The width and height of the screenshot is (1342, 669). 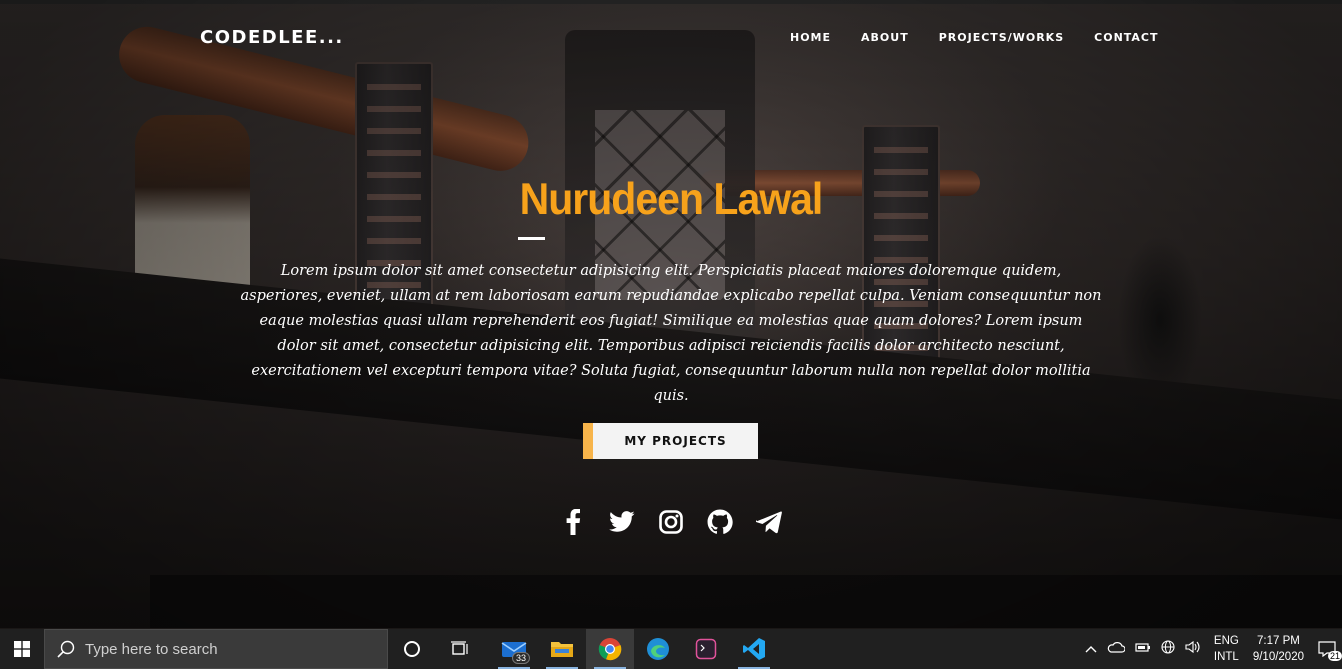 What do you see at coordinates (66, 649) in the screenshot?
I see `search-icon` at bounding box center [66, 649].